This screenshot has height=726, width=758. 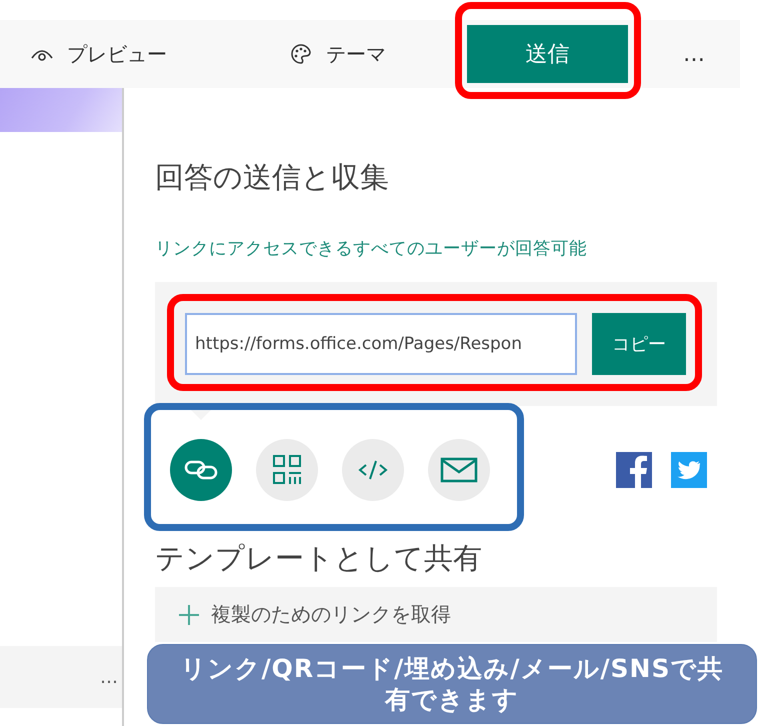 I want to click on theme-button: テーマ, so click(x=378, y=54).